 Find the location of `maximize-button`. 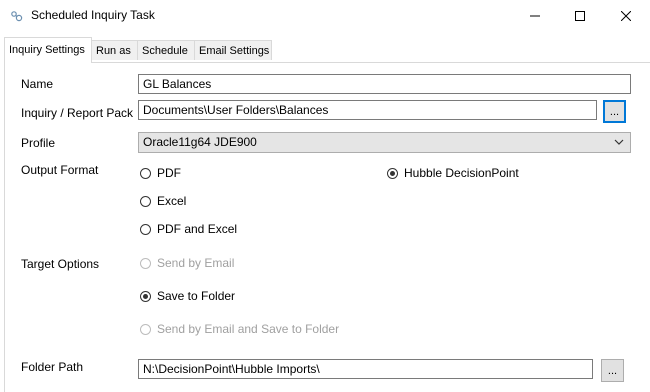

maximize-button is located at coordinates (580, 15).